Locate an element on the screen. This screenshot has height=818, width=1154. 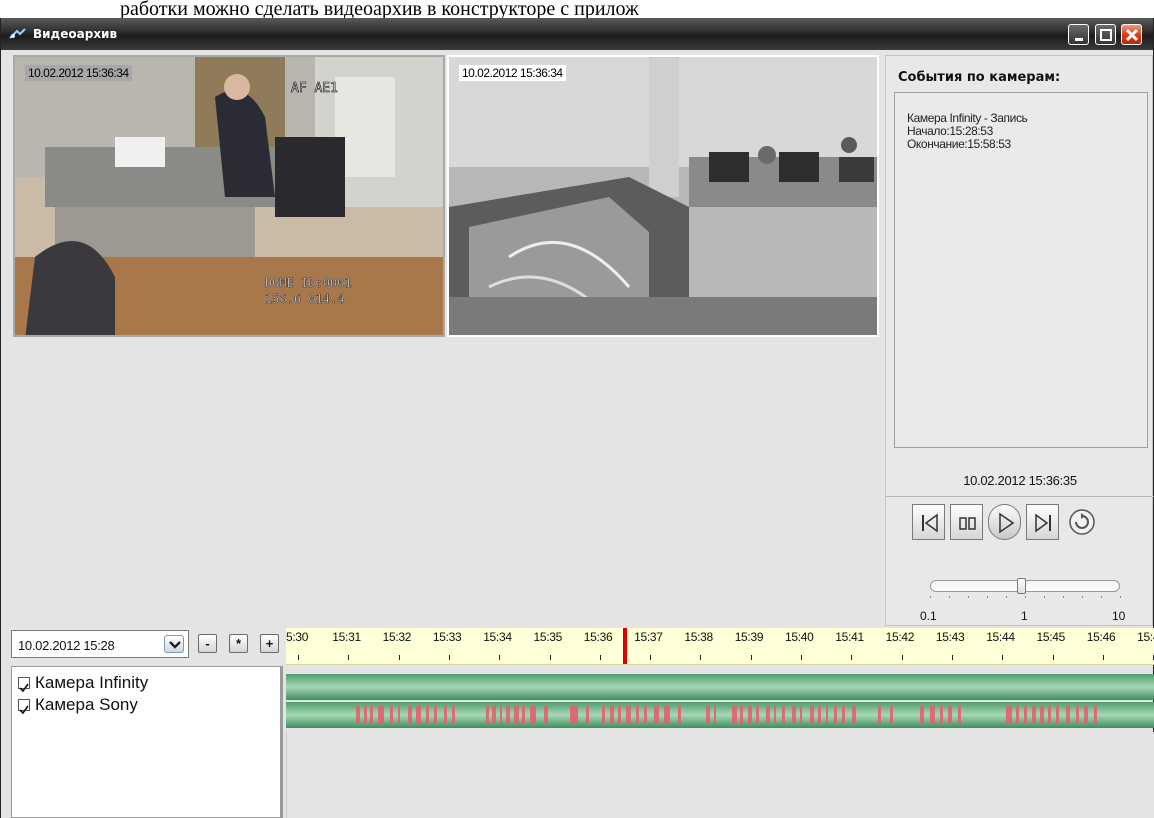
date-dropdown-button is located at coordinates (174, 644).